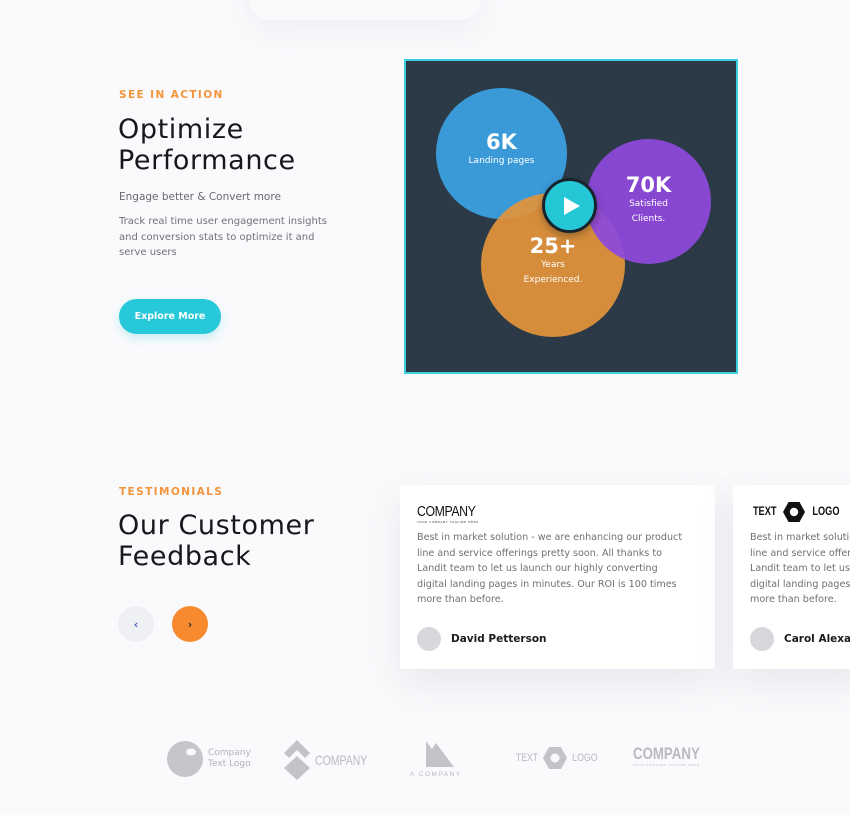  I want to click on partner-logo-line1: Company, so click(229, 753).